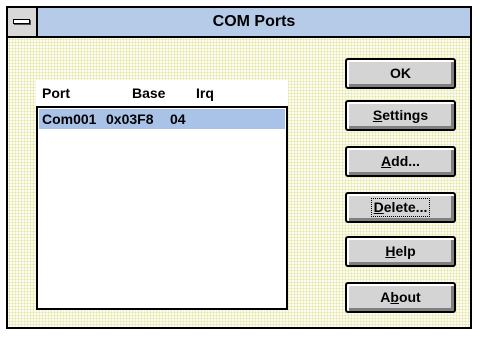  I want to click on help-button: Help, so click(400, 251).